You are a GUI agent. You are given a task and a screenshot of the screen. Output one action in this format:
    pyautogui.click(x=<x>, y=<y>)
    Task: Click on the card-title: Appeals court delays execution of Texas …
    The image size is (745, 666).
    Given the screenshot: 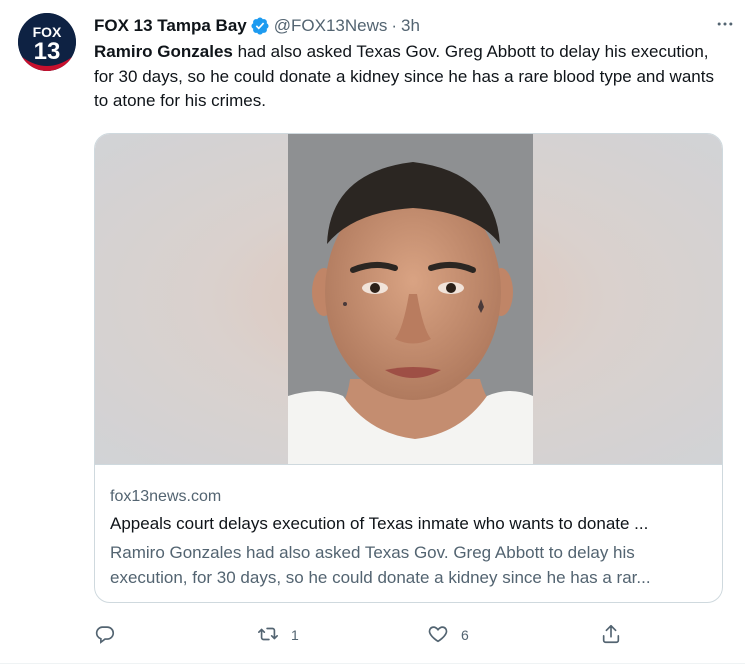 What is the action you would take?
    pyautogui.click(x=410, y=524)
    